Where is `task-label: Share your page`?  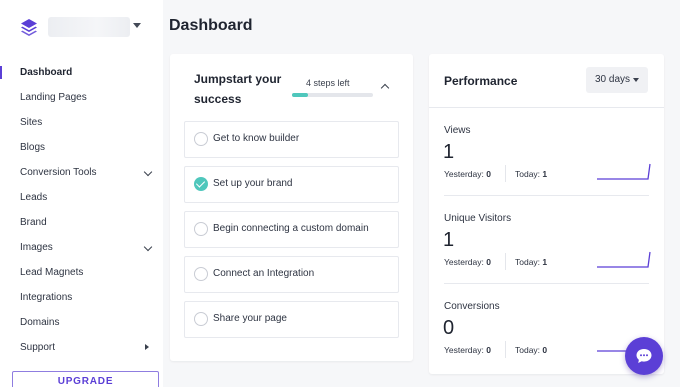
task-label: Share your page is located at coordinates (250, 318).